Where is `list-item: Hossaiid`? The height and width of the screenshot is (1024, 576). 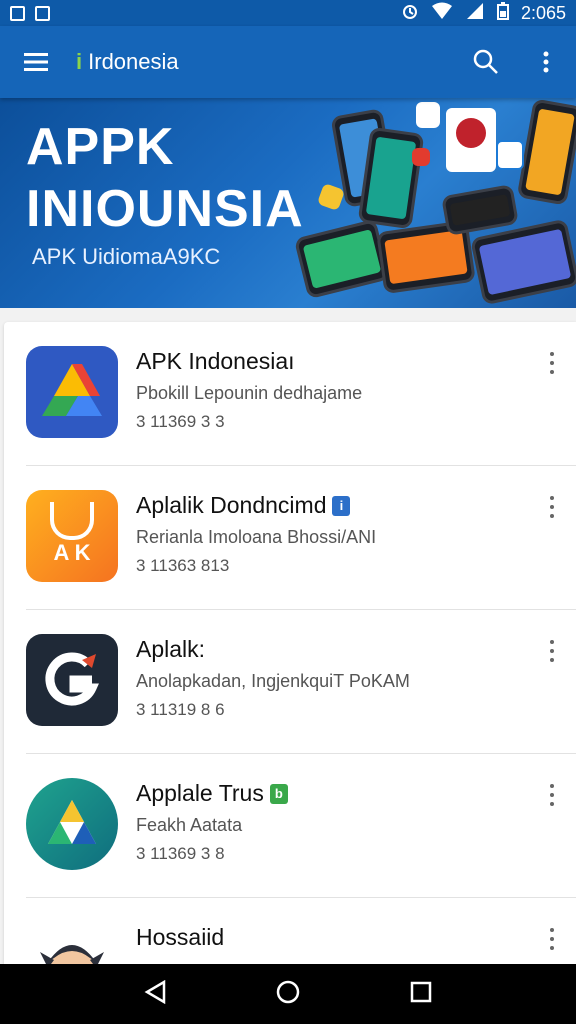
list-item: Hossaiid is located at coordinates (301, 931).